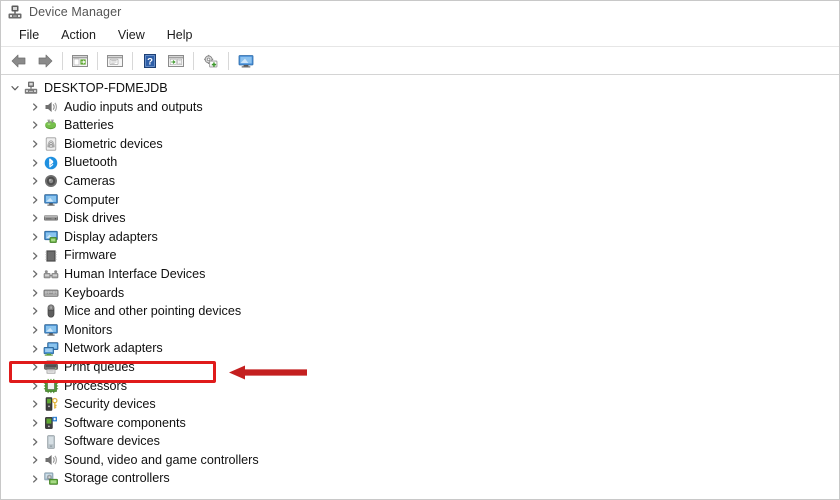 The height and width of the screenshot is (500, 840). Describe the element at coordinates (113, 348) in the screenshot. I see `tree-item-label: Network adapters` at that location.